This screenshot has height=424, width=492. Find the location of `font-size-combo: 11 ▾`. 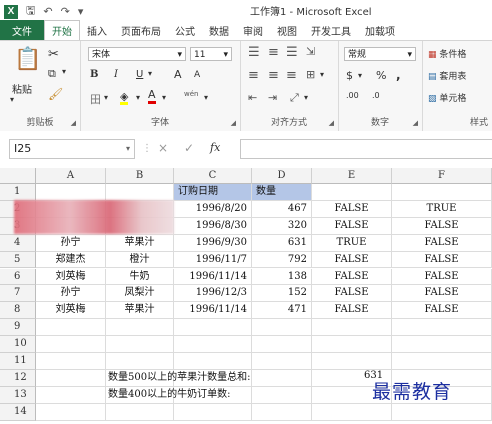

font-size-combo: 11 ▾ is located at coordinates (211, 54).